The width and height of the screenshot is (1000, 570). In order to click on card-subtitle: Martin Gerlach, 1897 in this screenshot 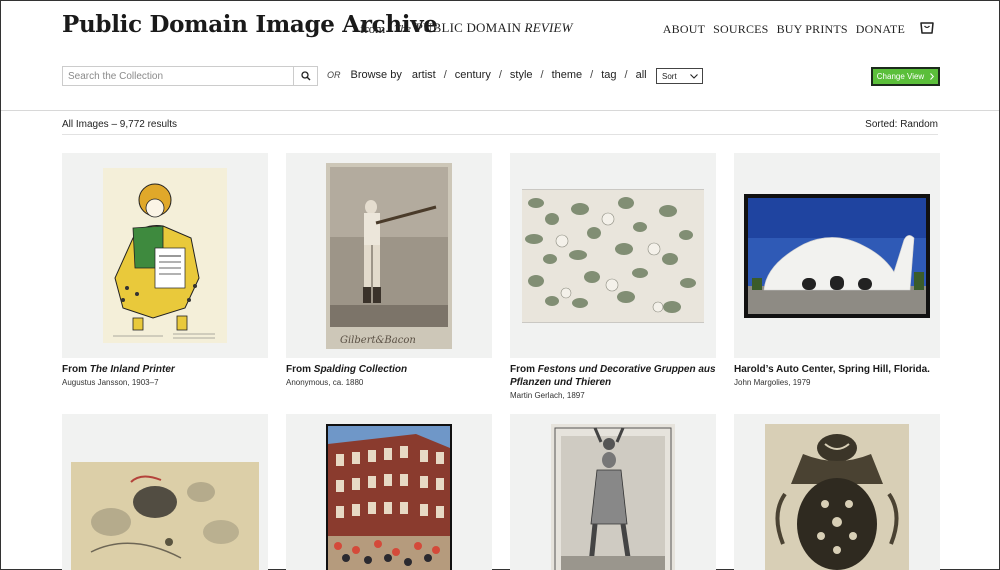, I will do `click(547, 395)`.